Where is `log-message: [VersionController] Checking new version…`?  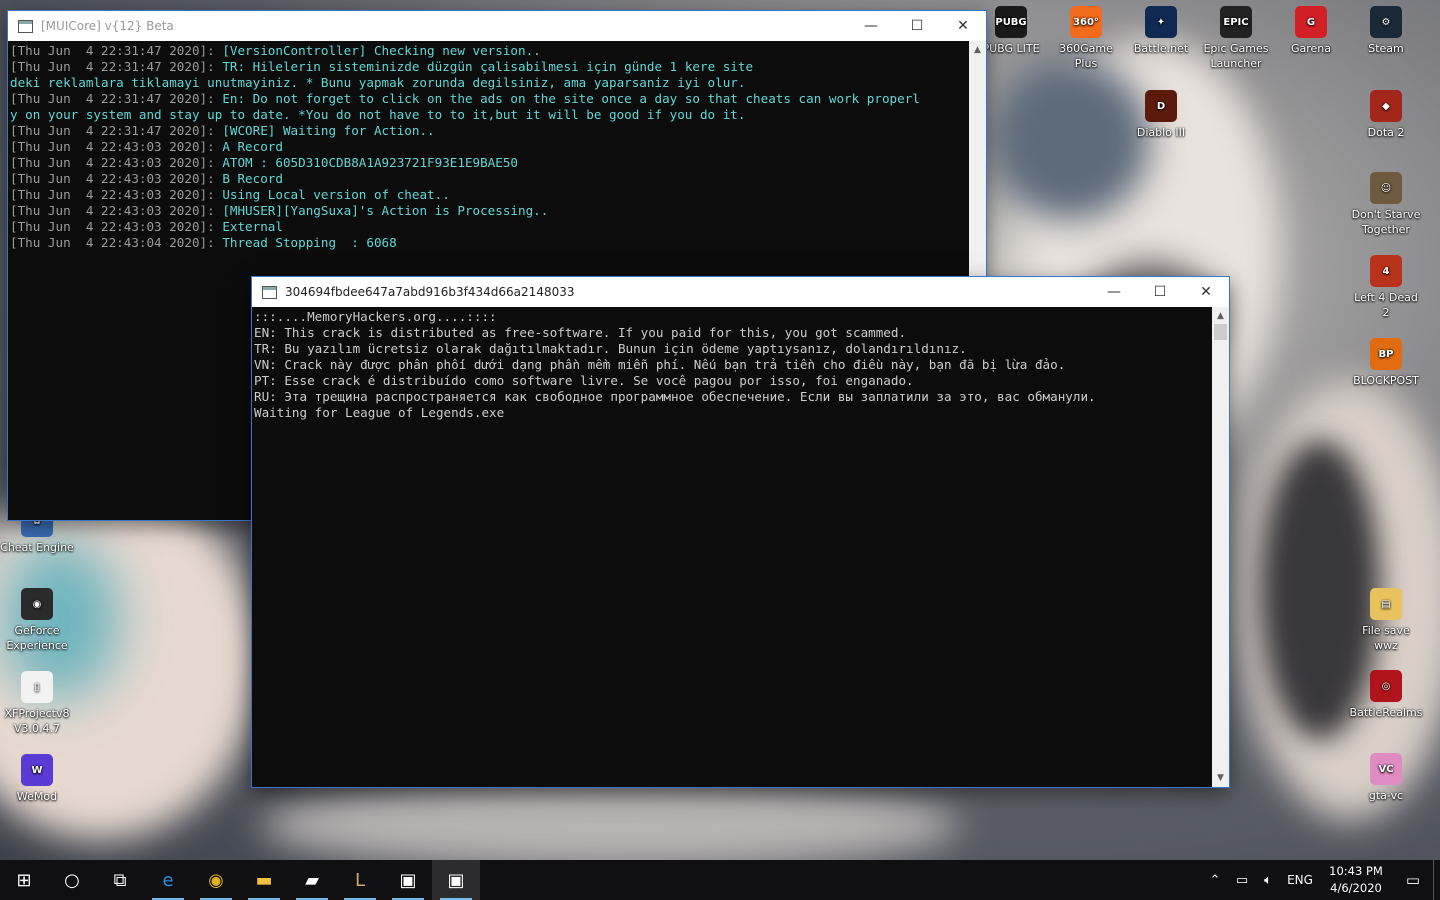 log-message: [VersionController] Checking new version… is located at coordinates (381, 50).